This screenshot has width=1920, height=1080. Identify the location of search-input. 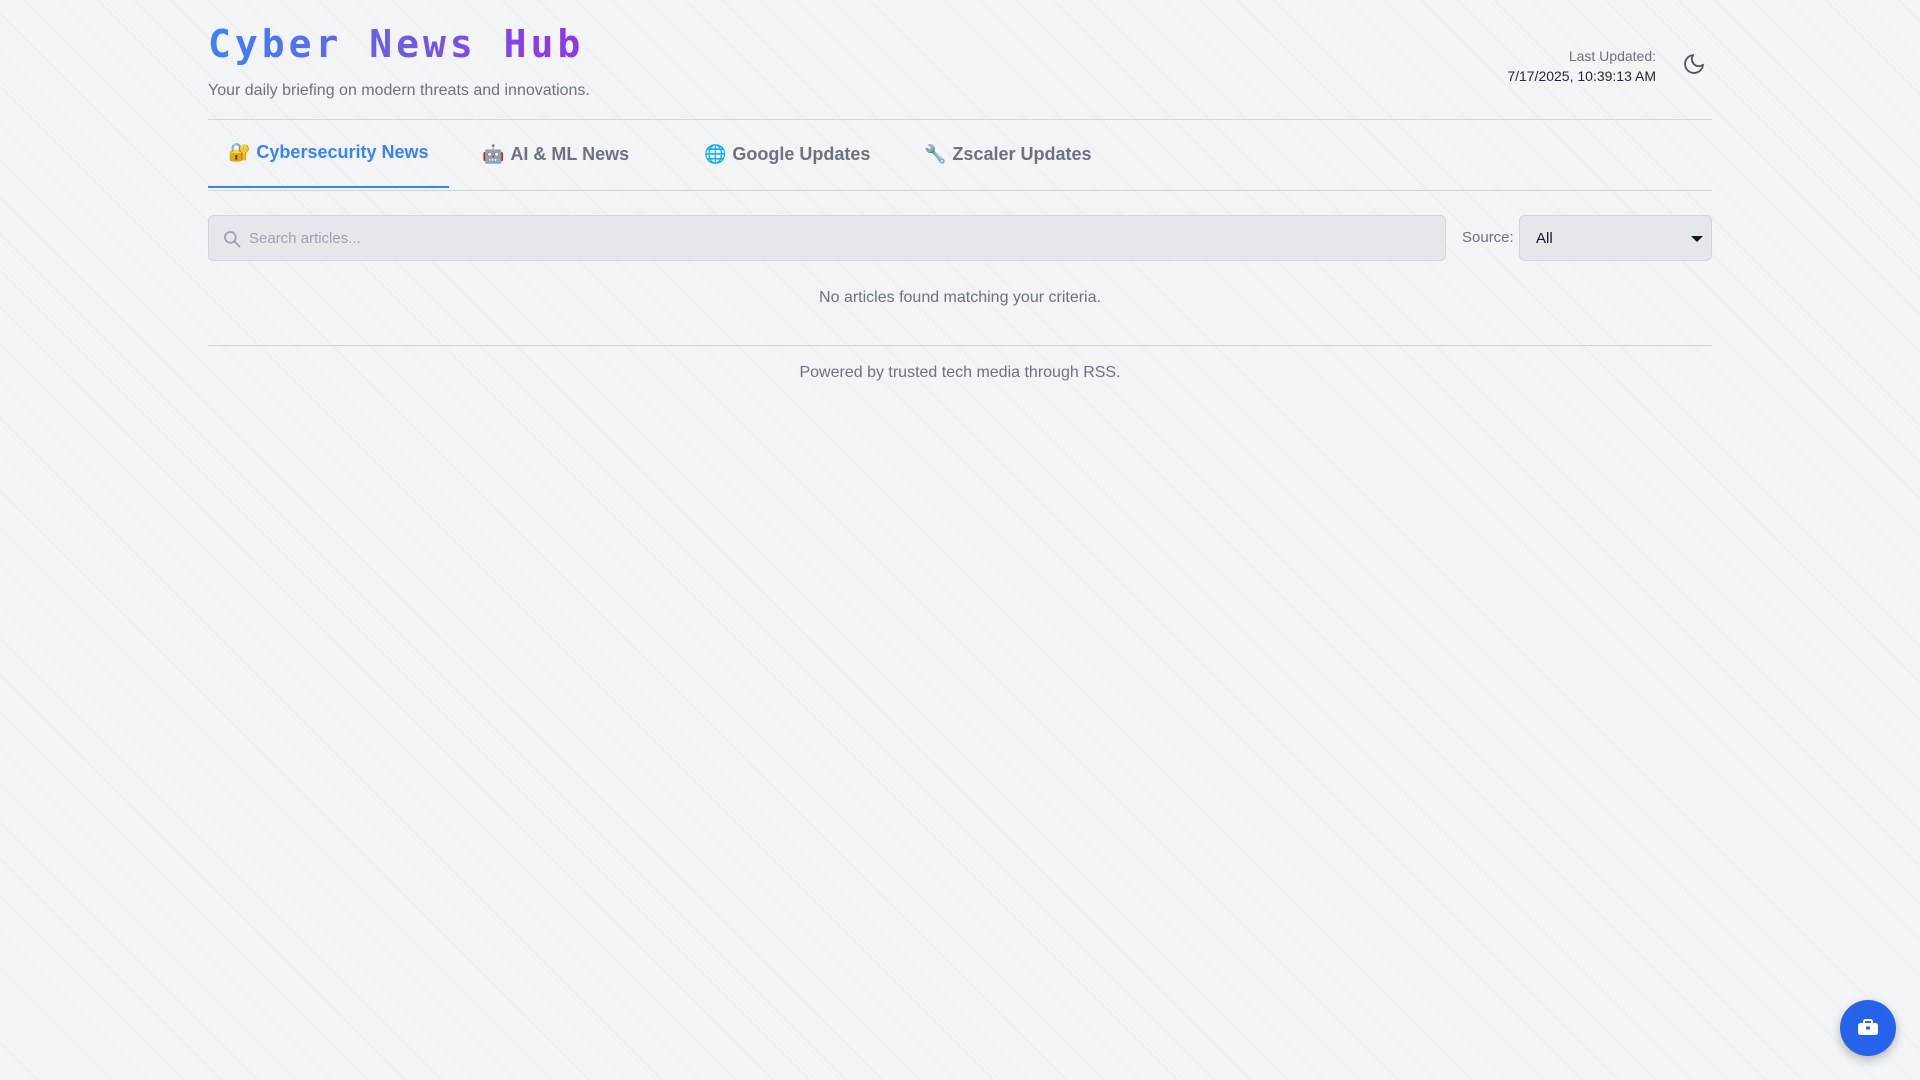
(827, 238).